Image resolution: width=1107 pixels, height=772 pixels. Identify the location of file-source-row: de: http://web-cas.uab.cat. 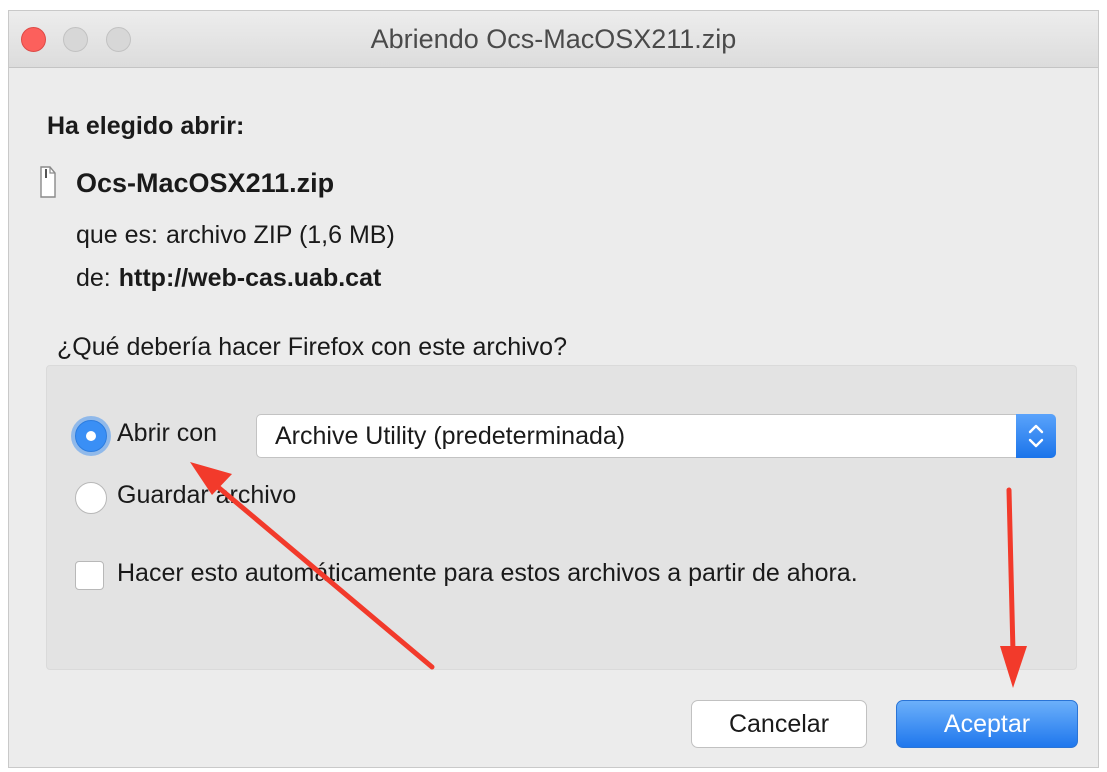
(228, 278).